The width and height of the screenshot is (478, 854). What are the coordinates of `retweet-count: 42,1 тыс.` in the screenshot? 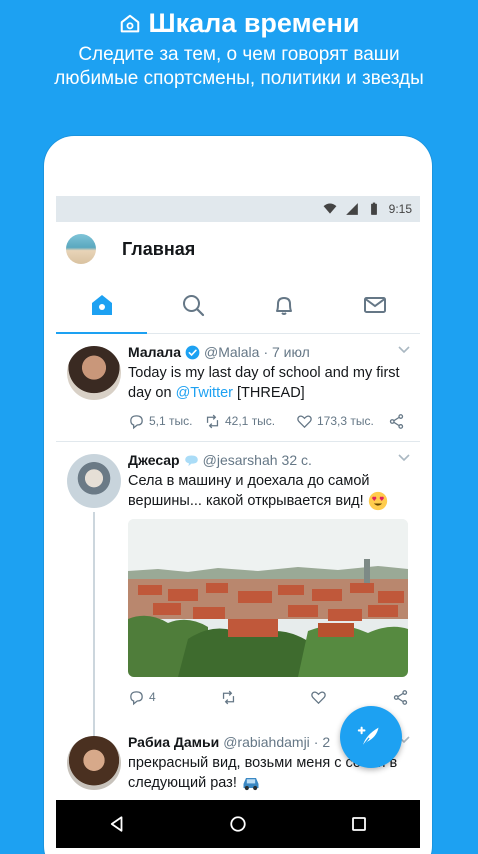 It's located at (250, 421).